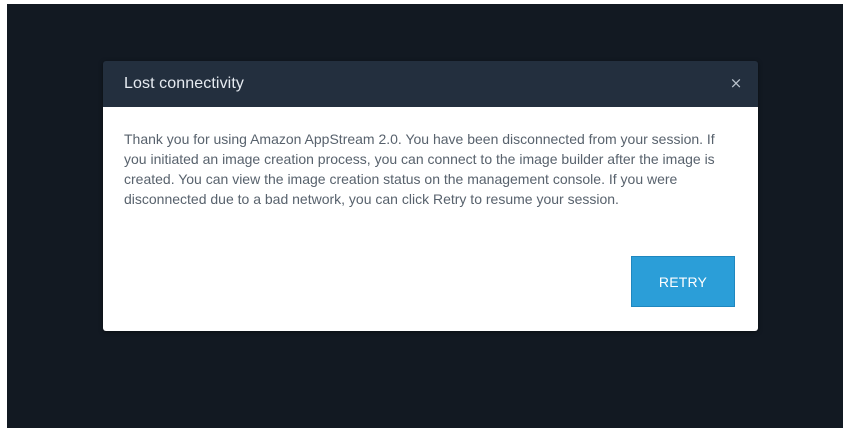 This screenshot has width=843, height=428. What do you see at coordinates (430, 84) in the screenshot?
I see `dialog-header: Lost connectivity ×` at bounding box center [430, 84].